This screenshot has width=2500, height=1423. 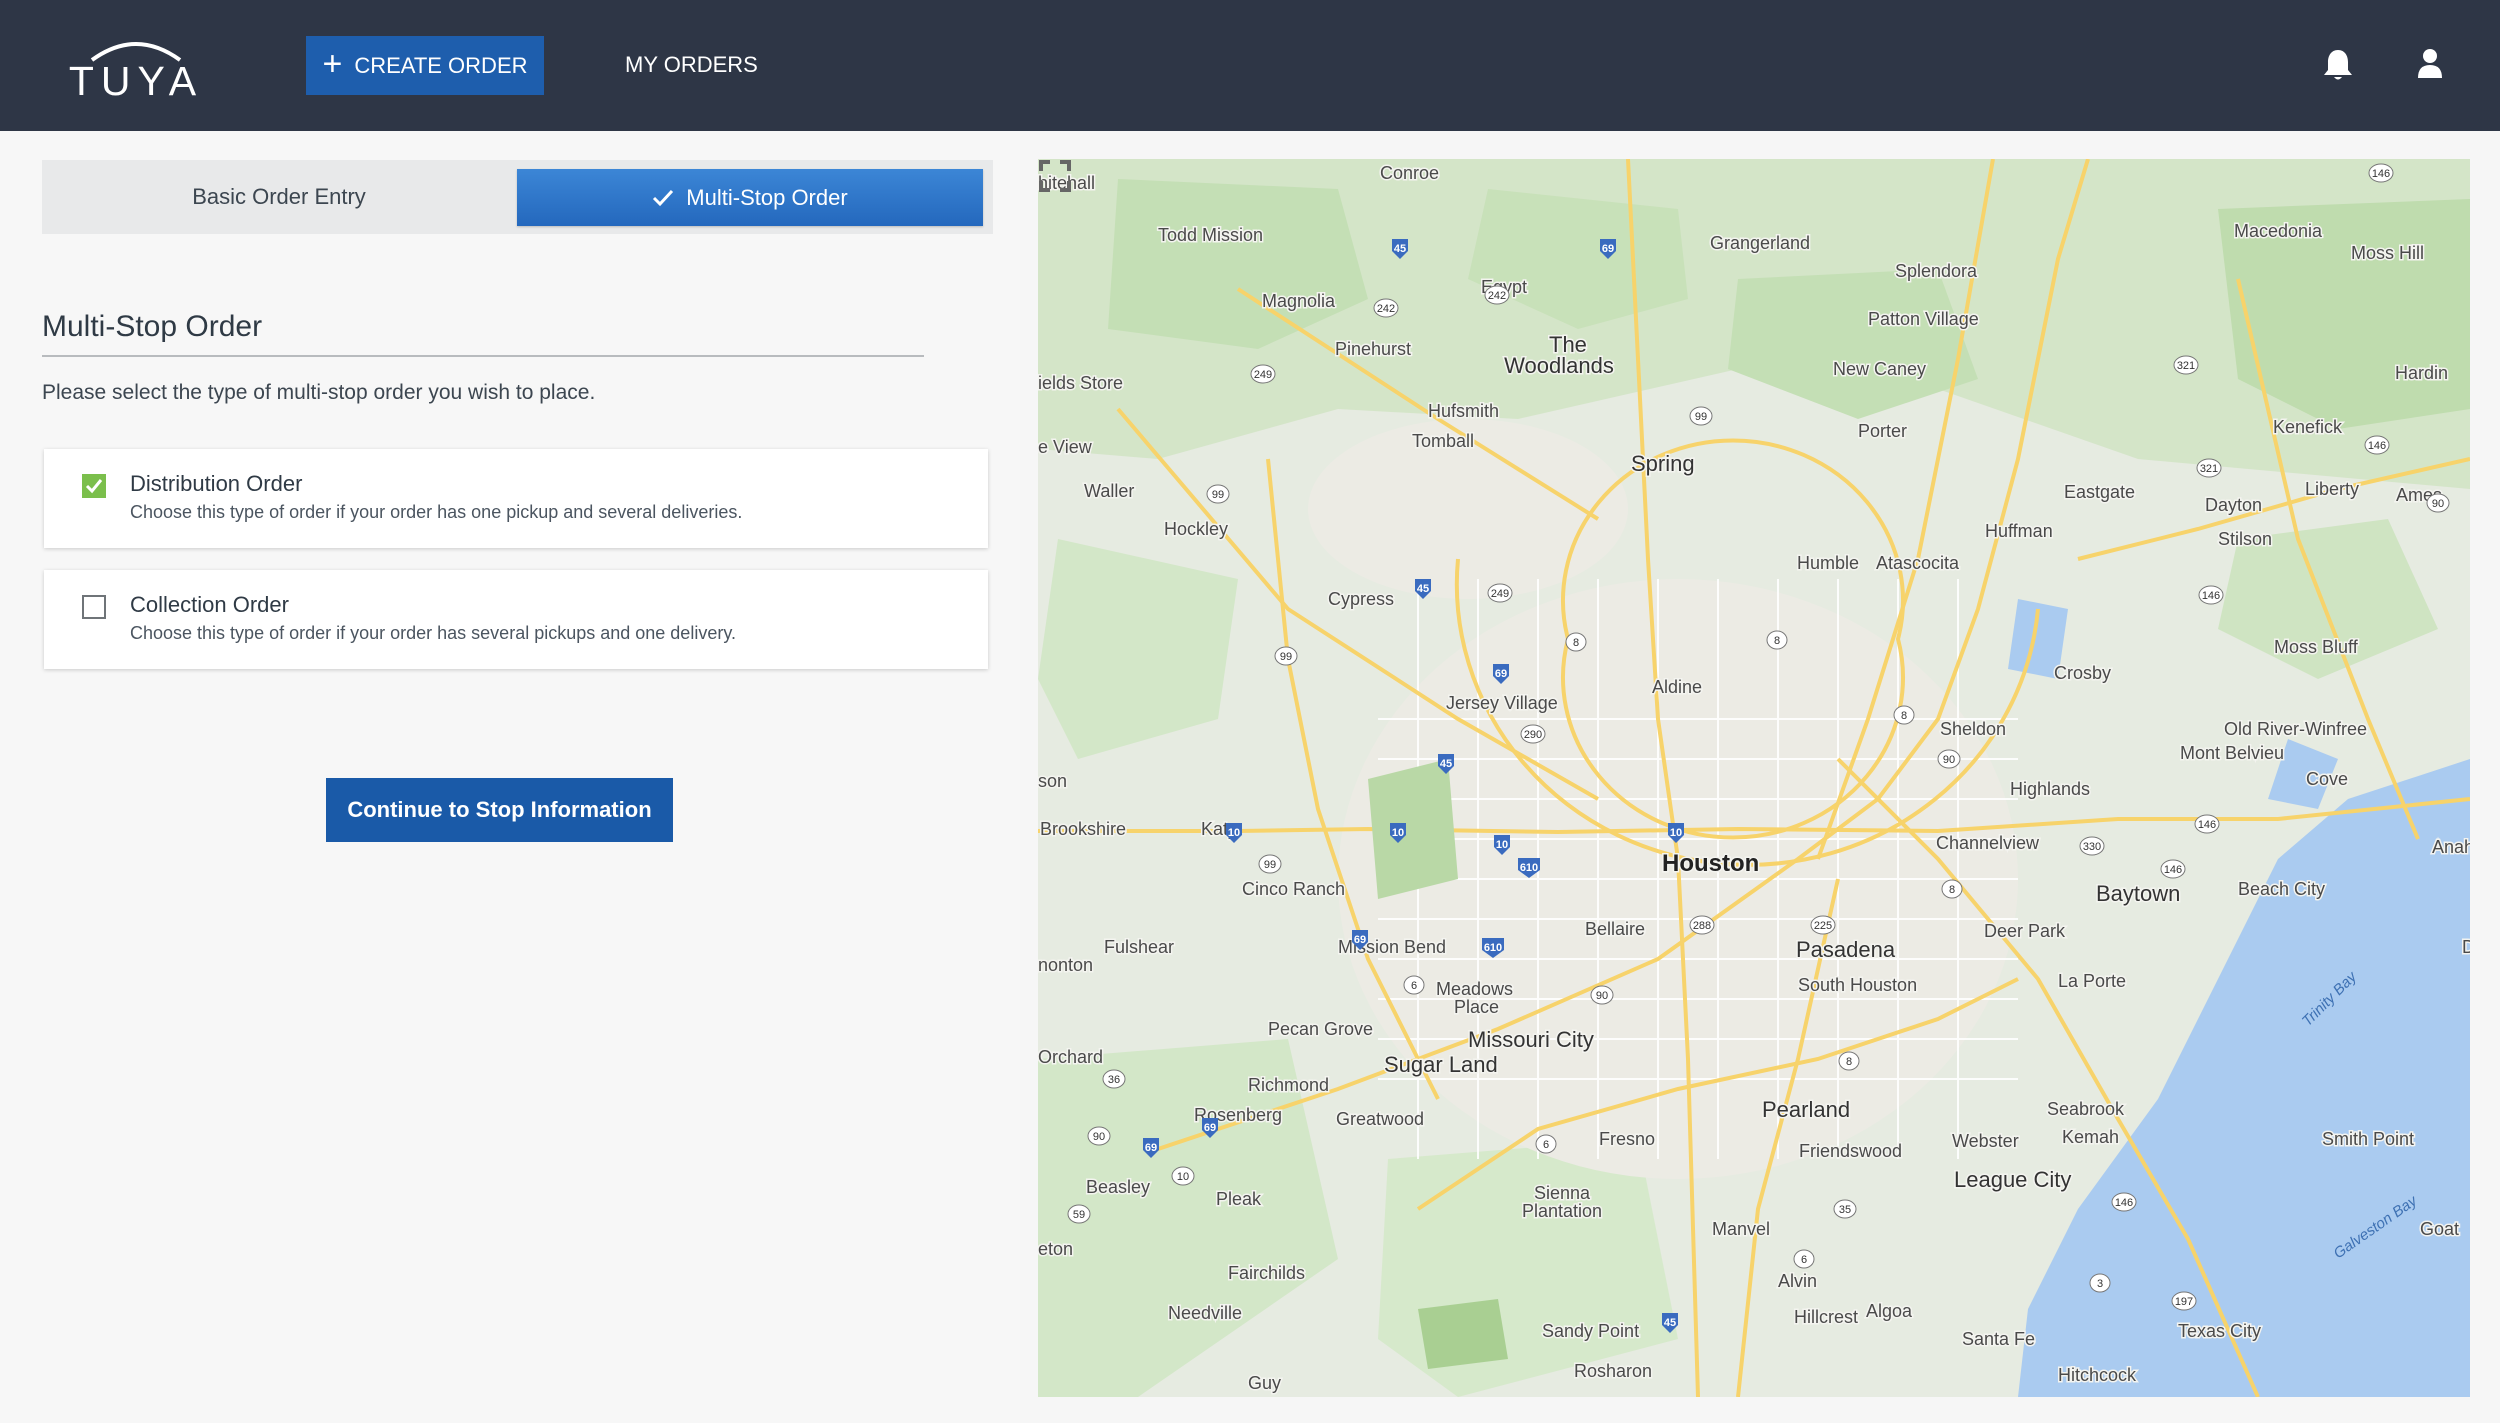 I want to click on map-label-orchard: Orchard, so click(x=1070, y=1057).